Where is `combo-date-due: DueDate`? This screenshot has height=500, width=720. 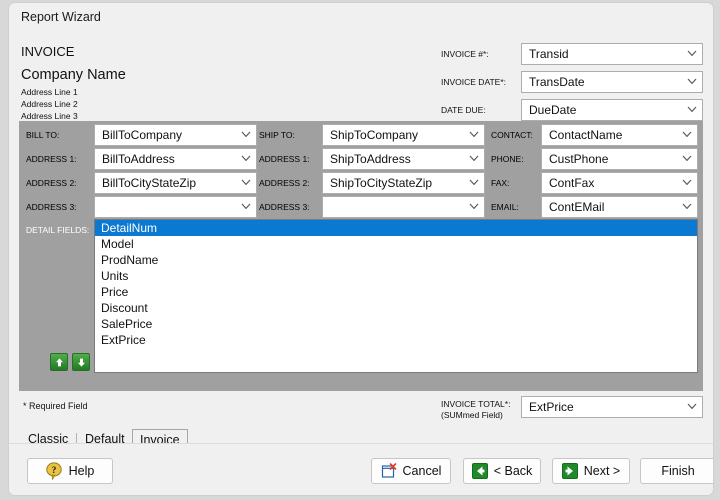
combo-date-due: DueDate is located at coordinates (612, 110).